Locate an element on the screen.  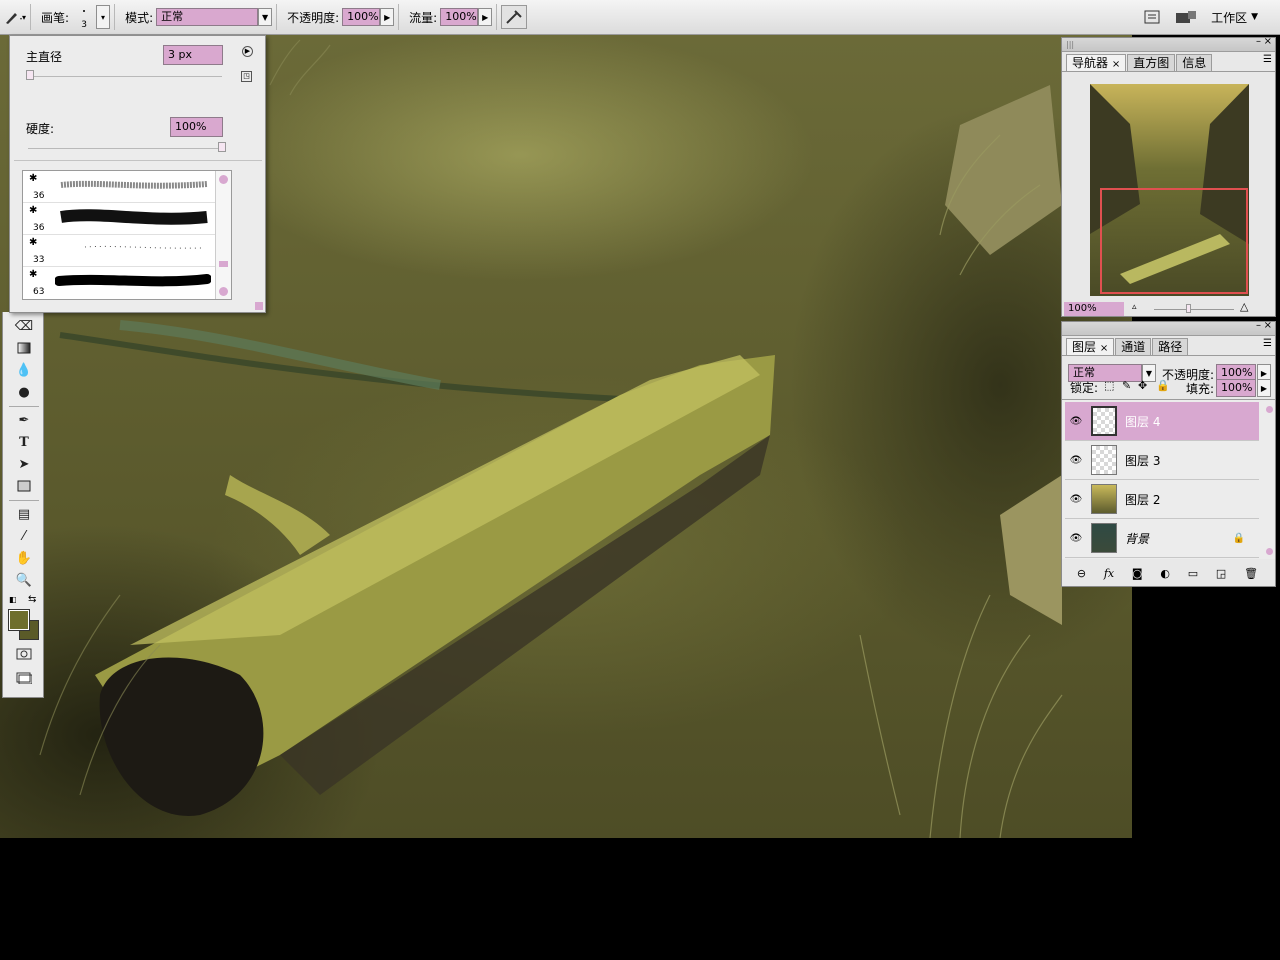
diameter-slider-thumb is located at coordinates (29, 75).